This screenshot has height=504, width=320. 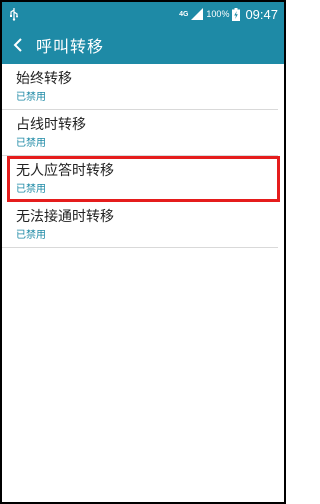 What do you see at coordinates (140, 225) in the screenshot?
I see `list-item-forward-when-unreachable: 无法接通时转移 已禁用` at bounding box center [140, 225].